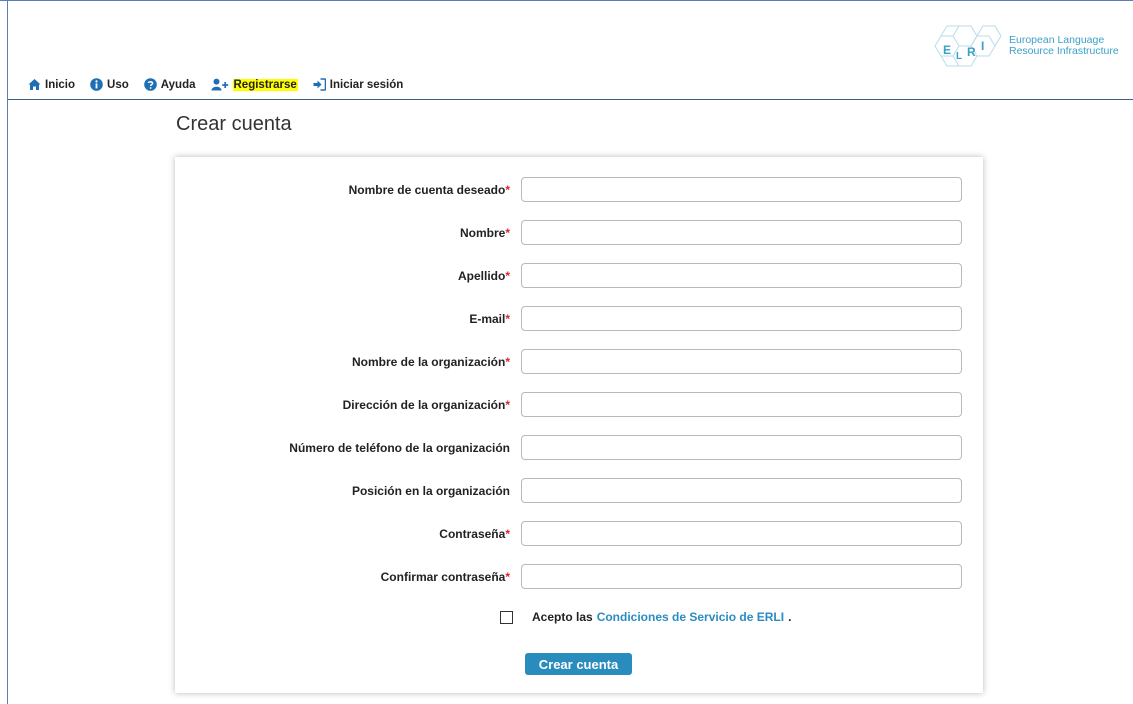 The height and width of the screenshot is (704, 1133). What do you see at coordinates (220, 84) in the screenshot?
I see `add-user-icon` at bounding box center [220, 84].